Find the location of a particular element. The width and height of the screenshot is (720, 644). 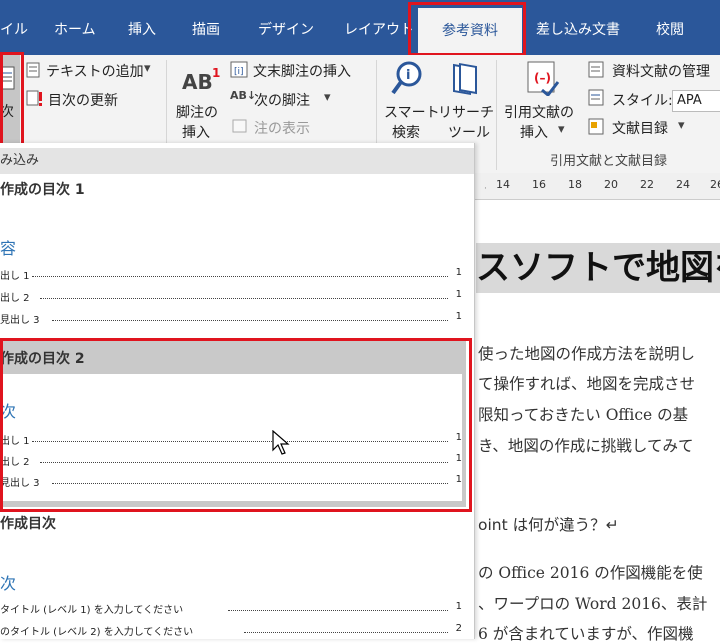

add-text-button: テキストの追加 is located at coordinates (95, 71).